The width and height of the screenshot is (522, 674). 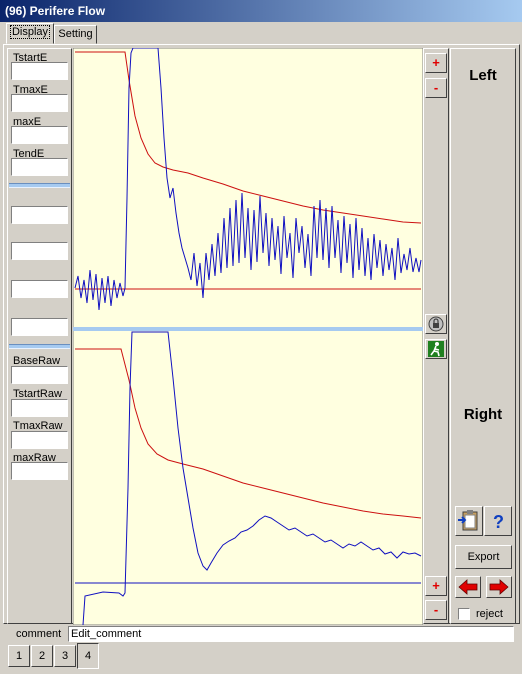 I want to click on page-tab-2: 2, so click(x=42, y=656).